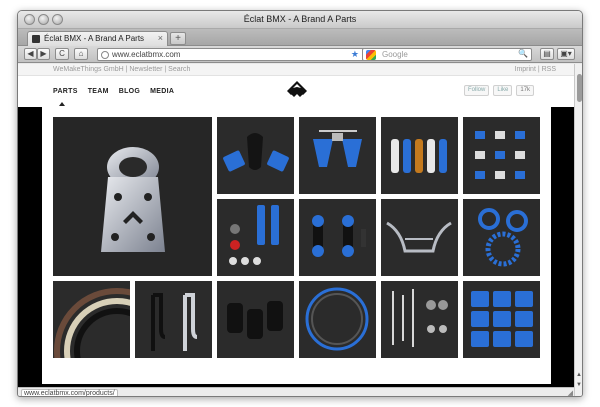 This screenshot has height=407, width=600. I want to click on product-tile-rim, so click(337, 319).